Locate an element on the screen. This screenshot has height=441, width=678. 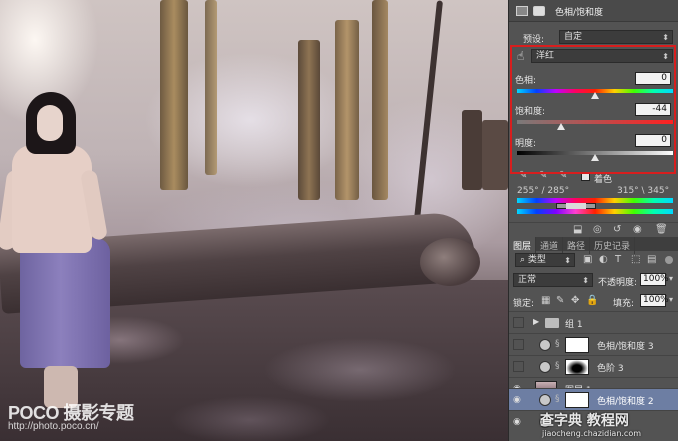
lock-all-icon: 🔒 is located at coordinates (592, 300).